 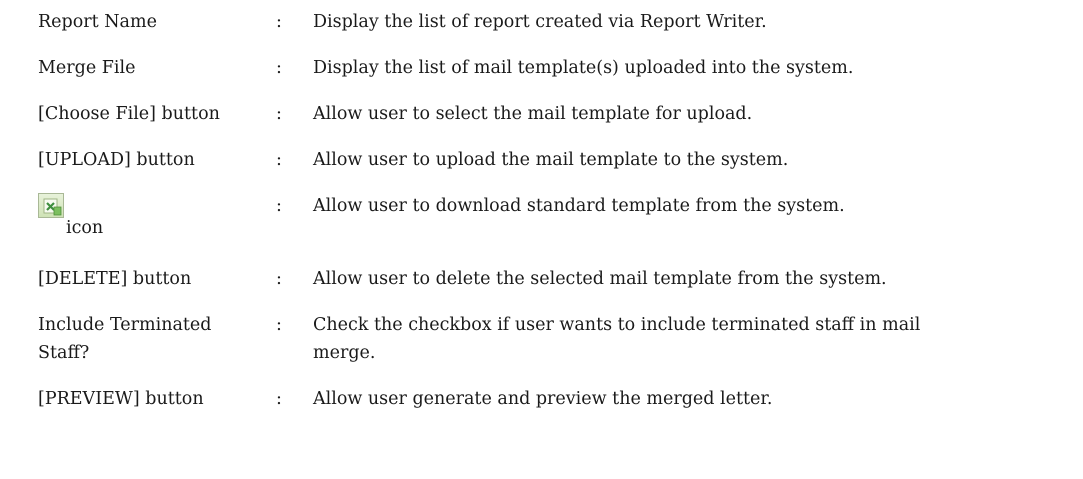 What do you see at coordinates (153, 339) in the screenshot?
I see `term-label: Include Terminated Staff?` at bounding box center [153, 339].